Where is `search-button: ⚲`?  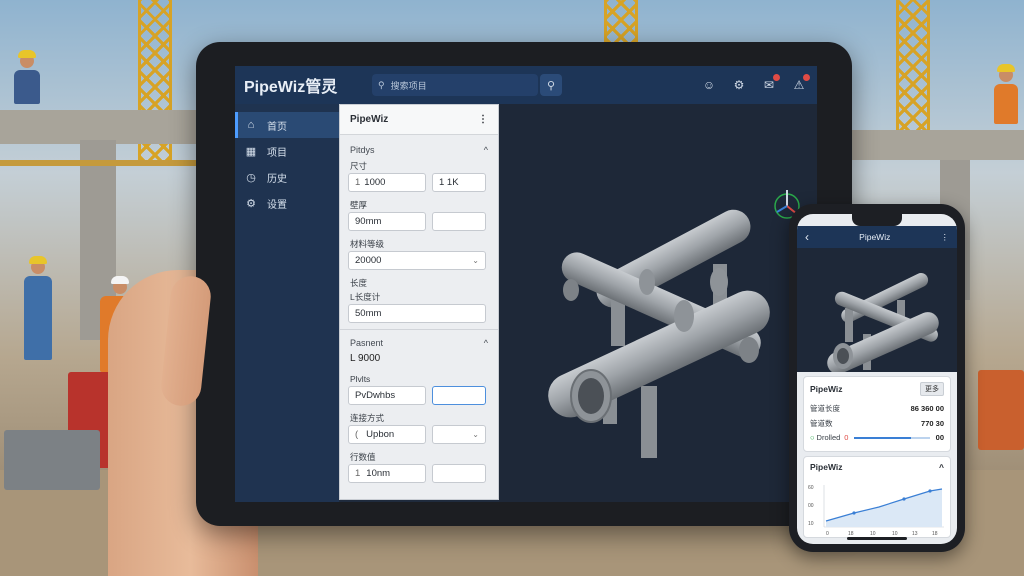 search-button: ⚲ is located at coordinates (551, 85).